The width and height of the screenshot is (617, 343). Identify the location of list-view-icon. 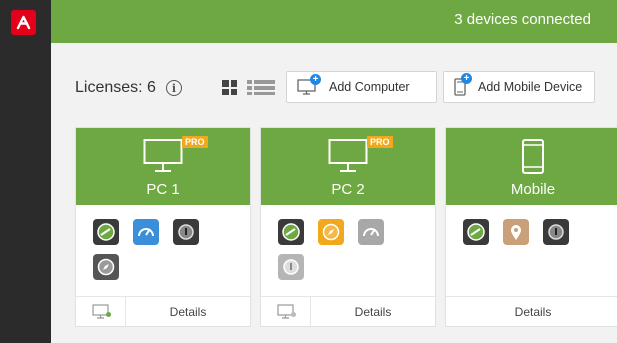
(261, 87).